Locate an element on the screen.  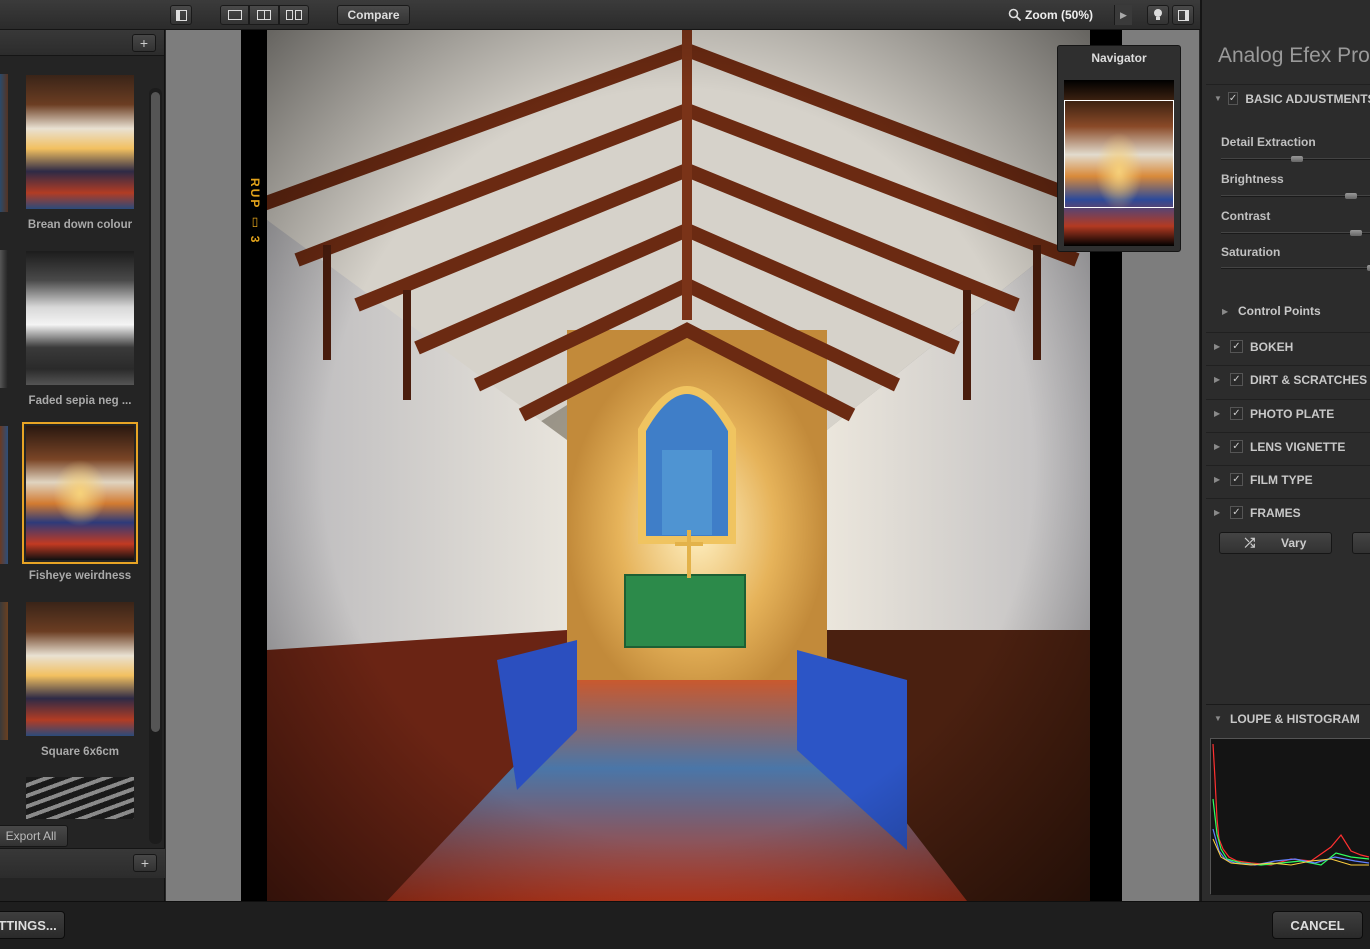
compare-button: Compare is located at coordinates (373, 15).